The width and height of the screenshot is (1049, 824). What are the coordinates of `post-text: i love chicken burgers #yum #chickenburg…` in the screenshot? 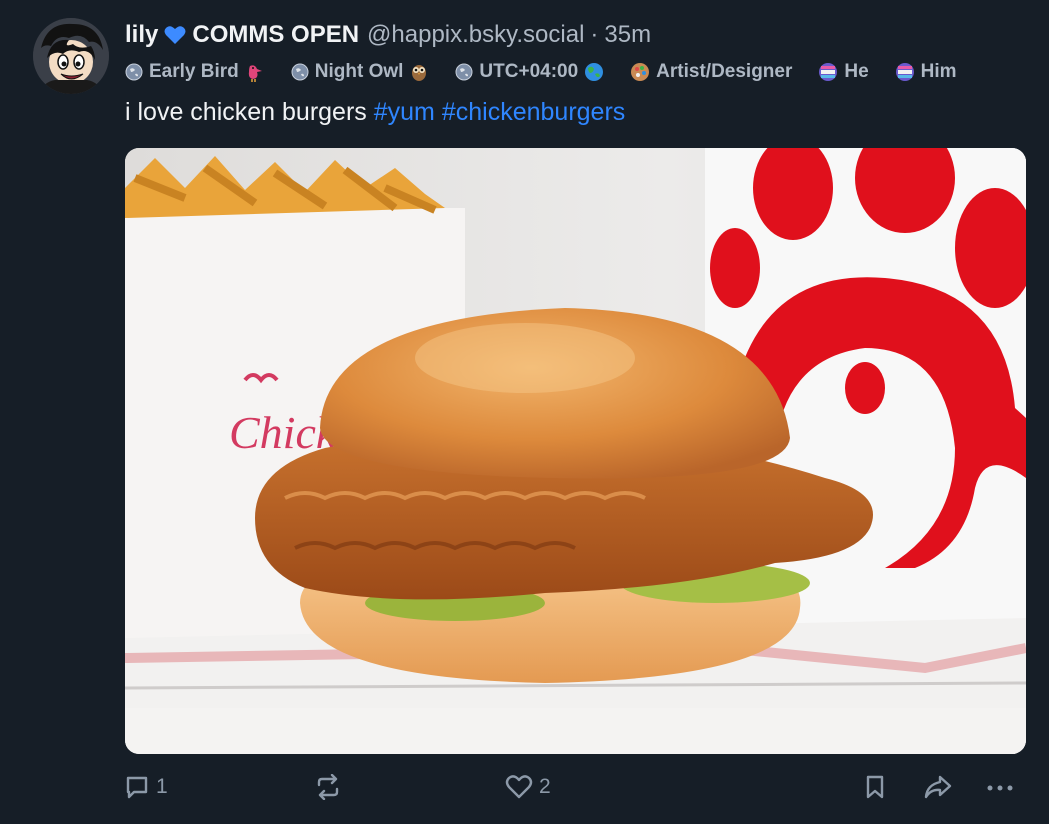 It's located at (375, 112).